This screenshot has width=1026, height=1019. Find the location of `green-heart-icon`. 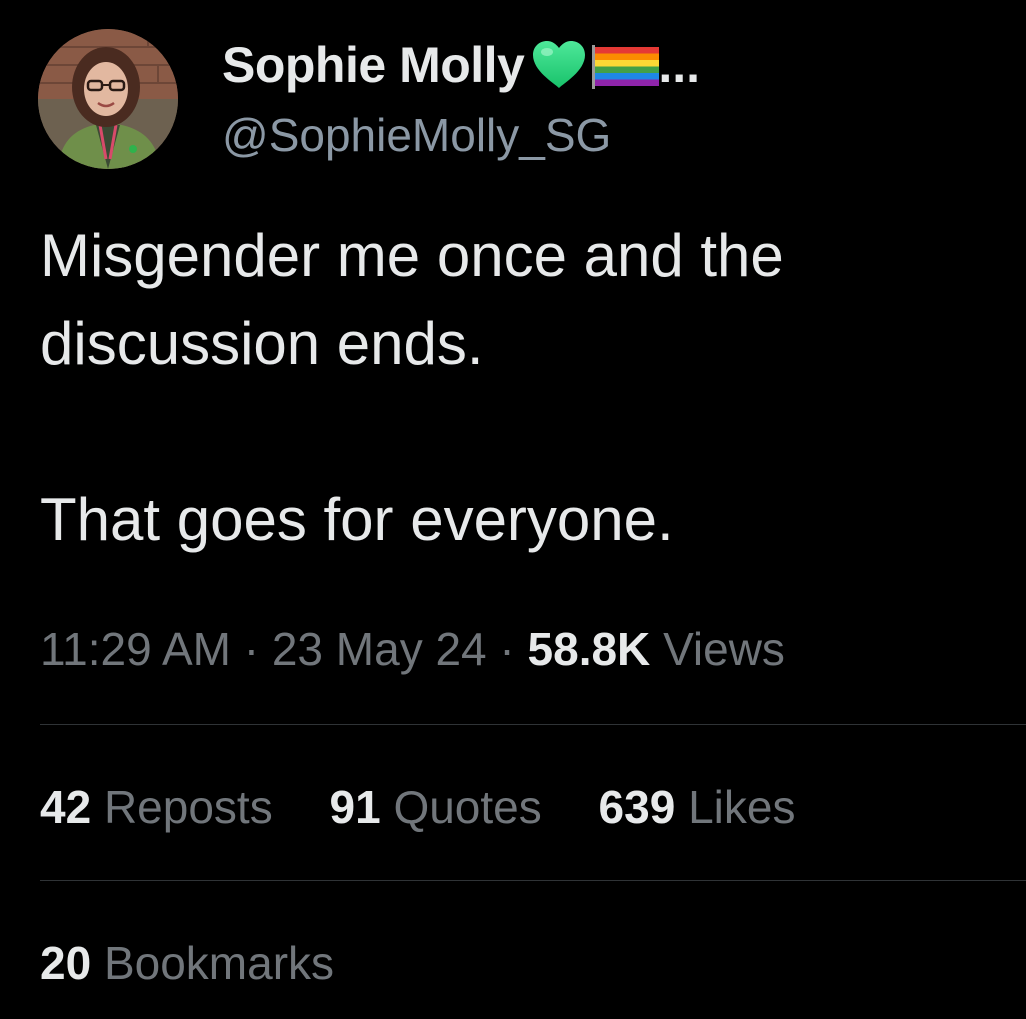

green-heart-icon is located at coordinates (559, 65).